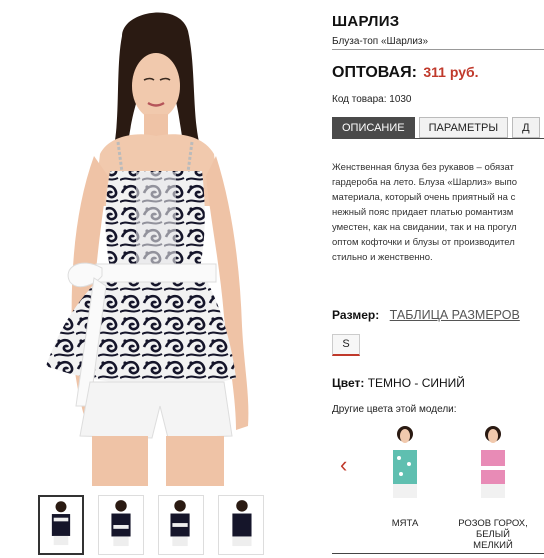 This screenshot has width=544, height=558. Describe the element at coordinates (151, 525) in the screenshot. I see `thumbnail-strip` at that location.